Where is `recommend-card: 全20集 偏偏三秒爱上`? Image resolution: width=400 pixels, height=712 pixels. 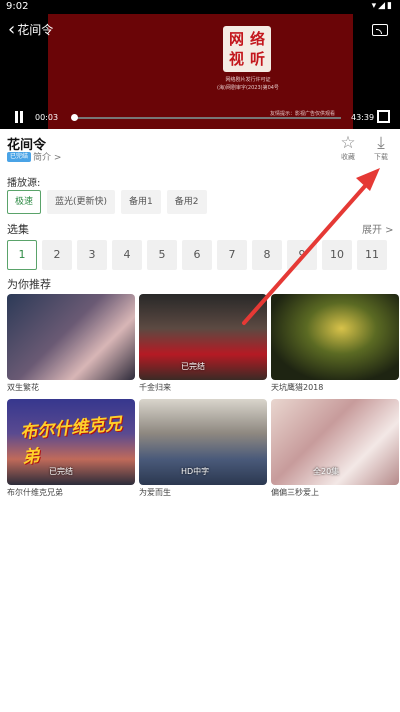 recommend-card: 全20集 偏偏三秒爱上 is located at coordinates (335, 448).